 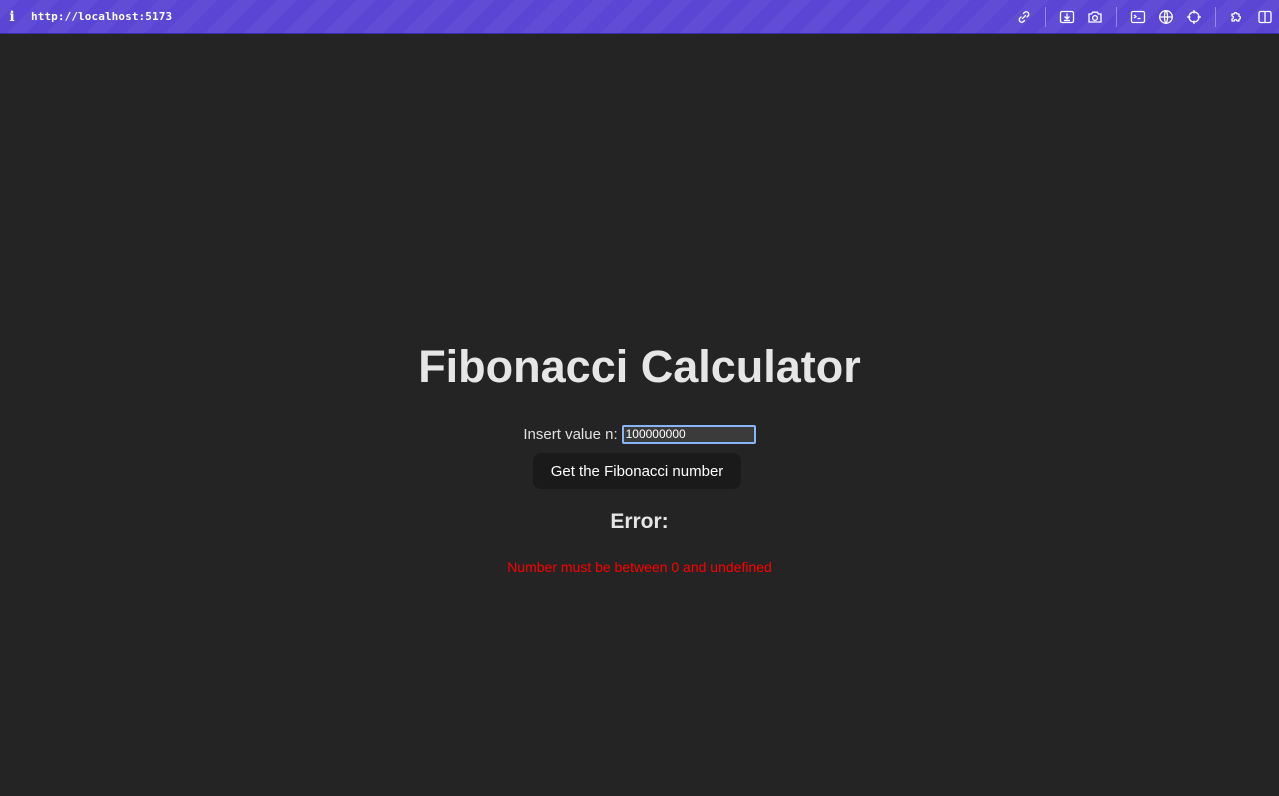 I want to click on toolbar-actions, so click(x=1144, y=16).